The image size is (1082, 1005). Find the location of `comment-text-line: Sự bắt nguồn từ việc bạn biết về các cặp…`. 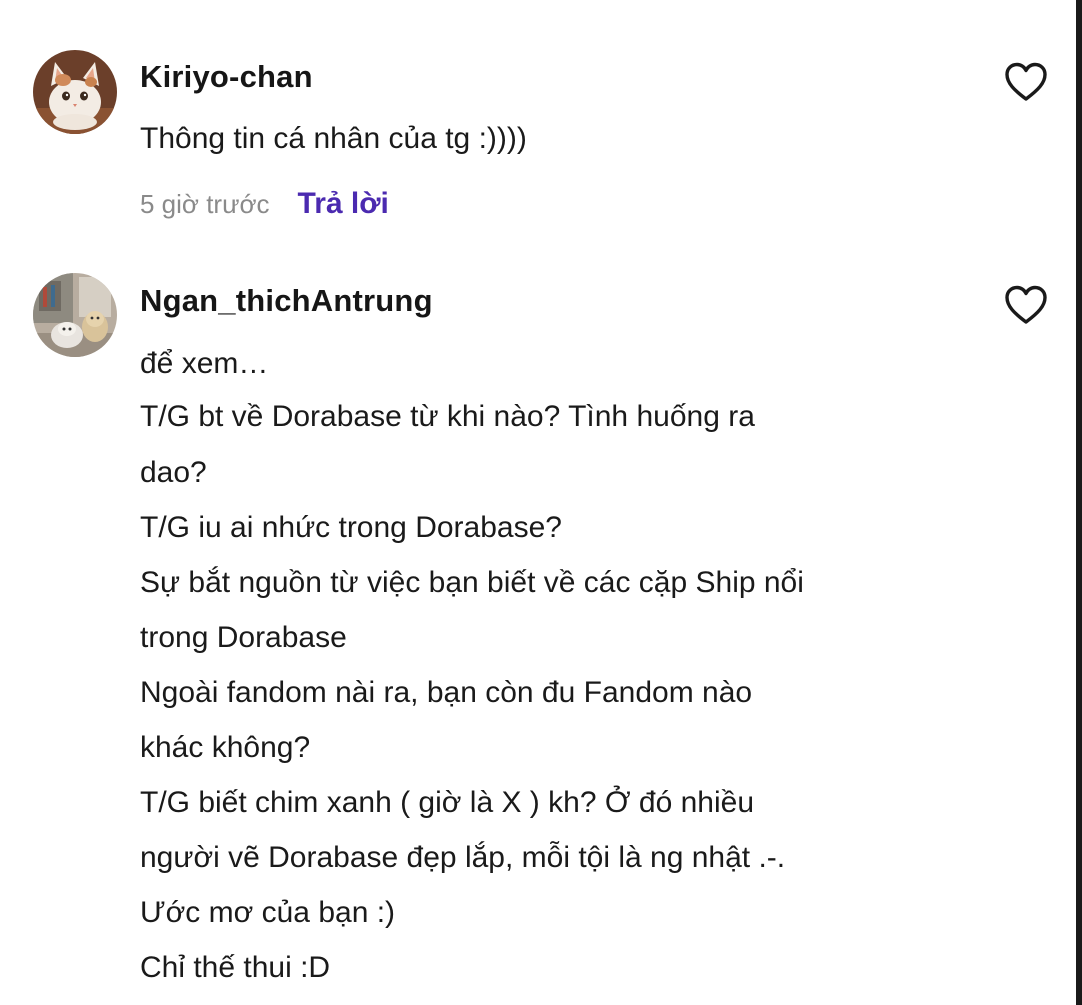

comment-text-line: Sự bắt nguồn từ việc bạn biết về các cặp… is located at coordinates (472, 582).